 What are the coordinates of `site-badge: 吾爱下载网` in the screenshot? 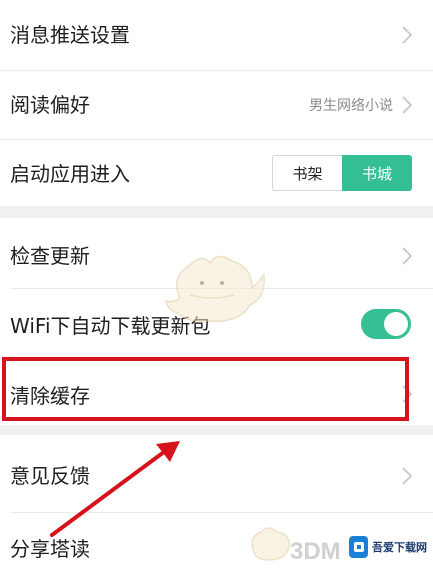 It's located at (388, 547).